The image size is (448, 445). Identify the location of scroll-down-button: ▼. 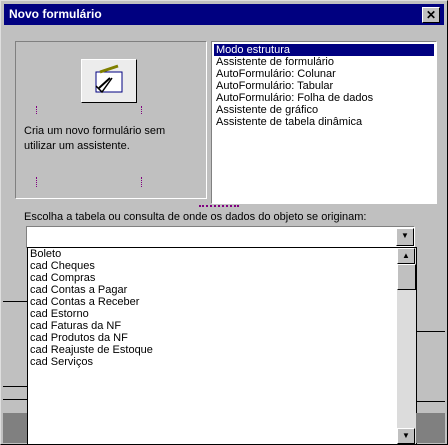
(406, 436).